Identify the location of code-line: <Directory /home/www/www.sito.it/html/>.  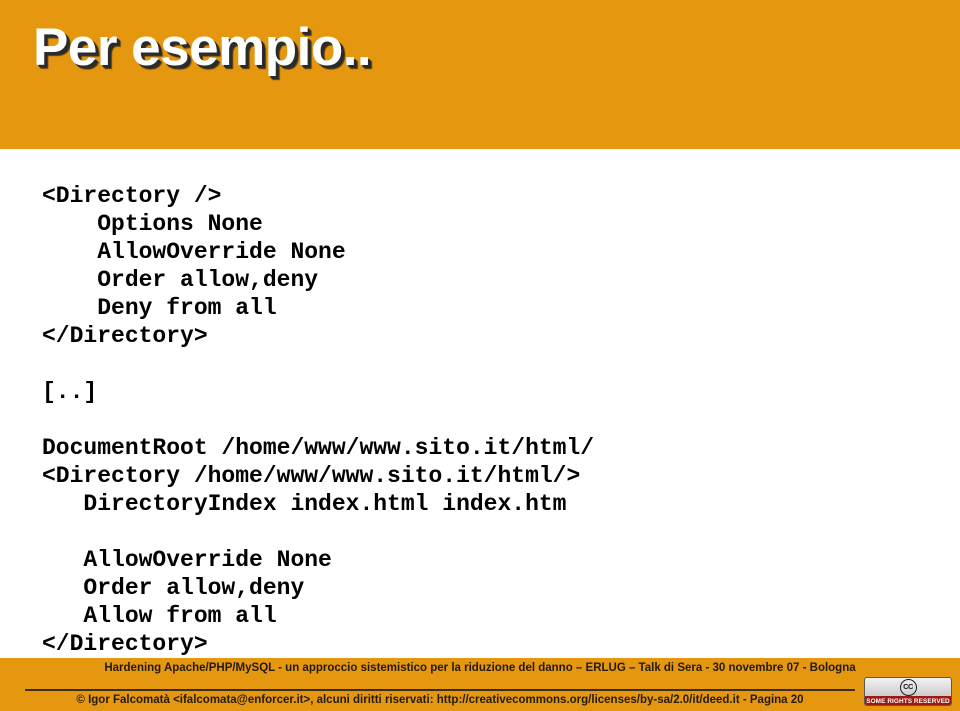
(311, 476).